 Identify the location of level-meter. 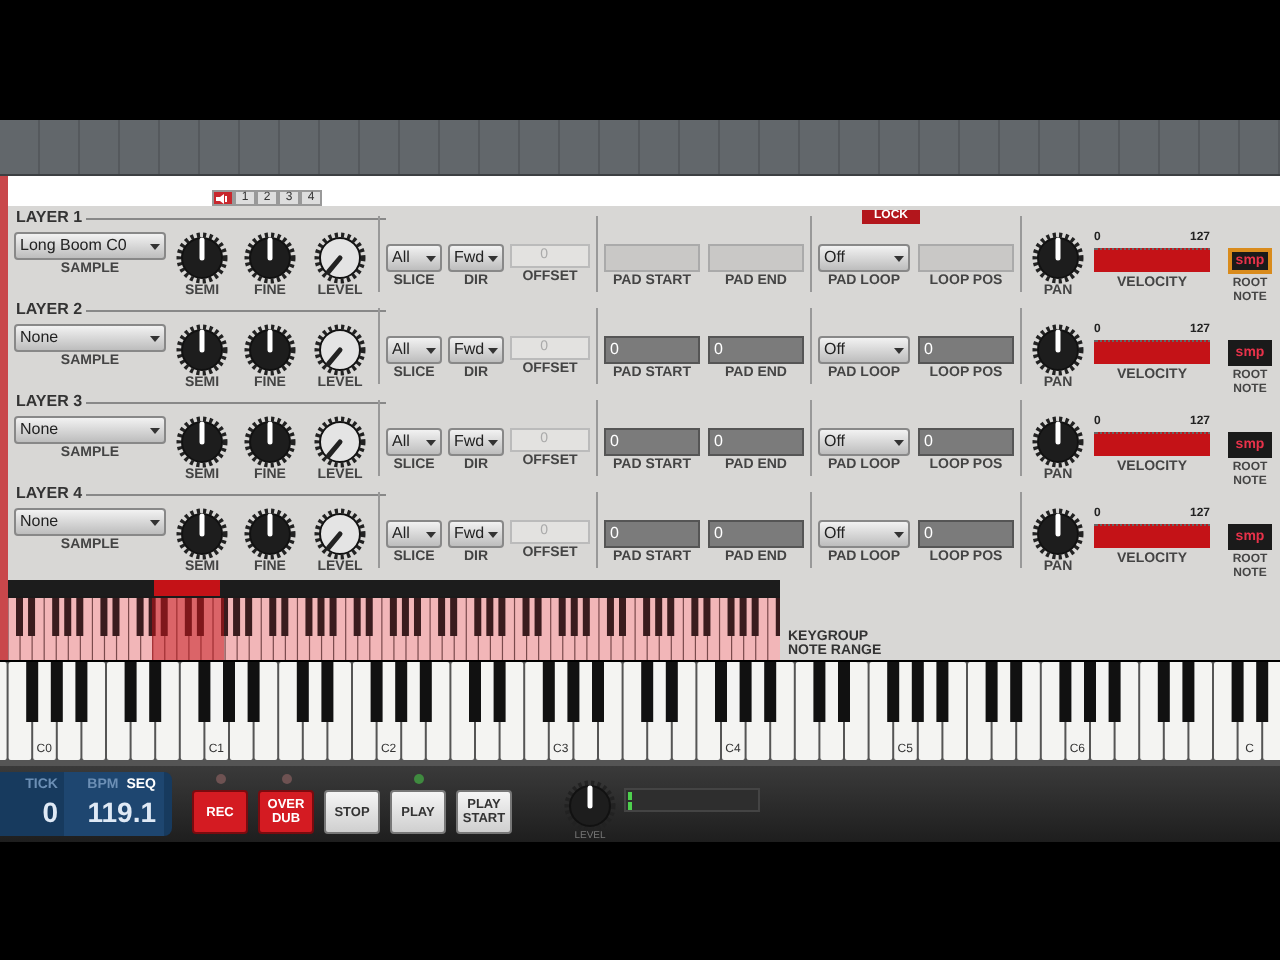
(692, 800).